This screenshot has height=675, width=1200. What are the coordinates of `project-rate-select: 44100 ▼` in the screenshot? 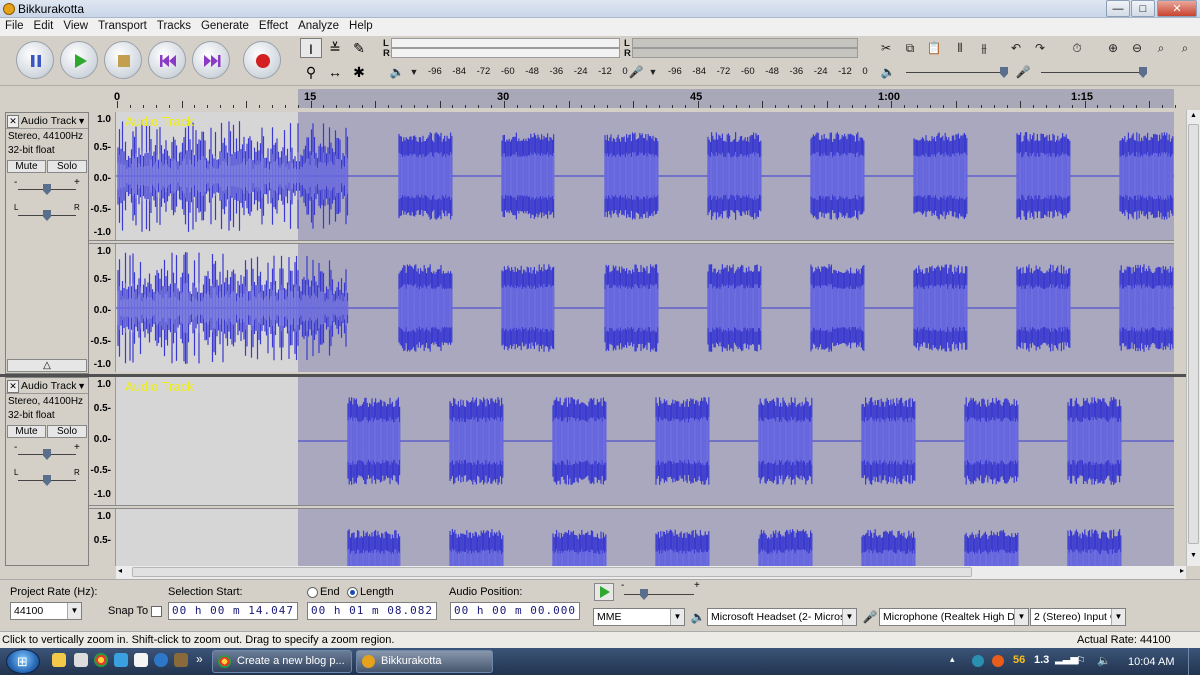 It's located at (46, 611).